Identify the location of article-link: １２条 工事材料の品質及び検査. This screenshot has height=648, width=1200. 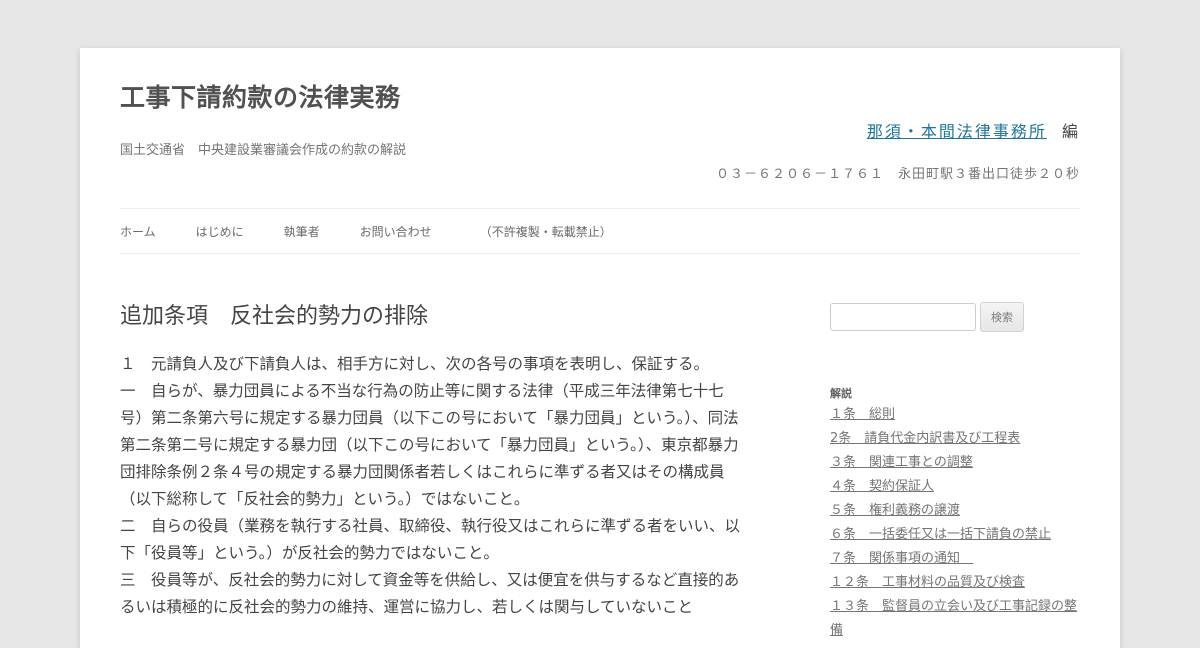
(927, 582).